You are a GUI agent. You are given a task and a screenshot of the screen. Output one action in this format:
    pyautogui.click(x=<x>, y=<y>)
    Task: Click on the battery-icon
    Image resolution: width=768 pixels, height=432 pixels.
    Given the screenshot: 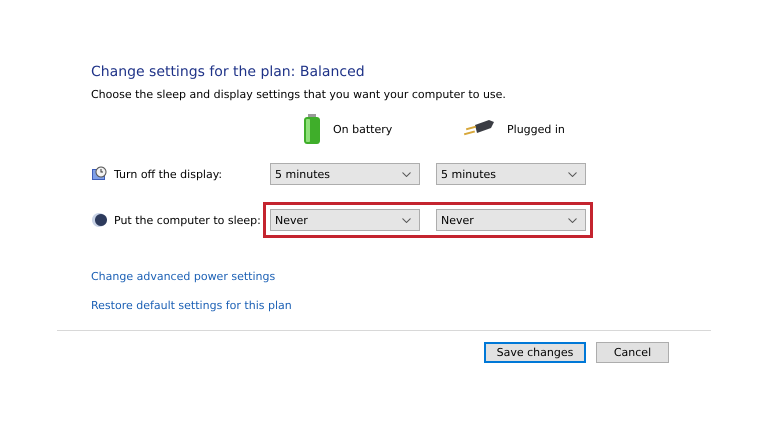 What is the action you would take?
    pyautogui.click(x=312, y=129)
    